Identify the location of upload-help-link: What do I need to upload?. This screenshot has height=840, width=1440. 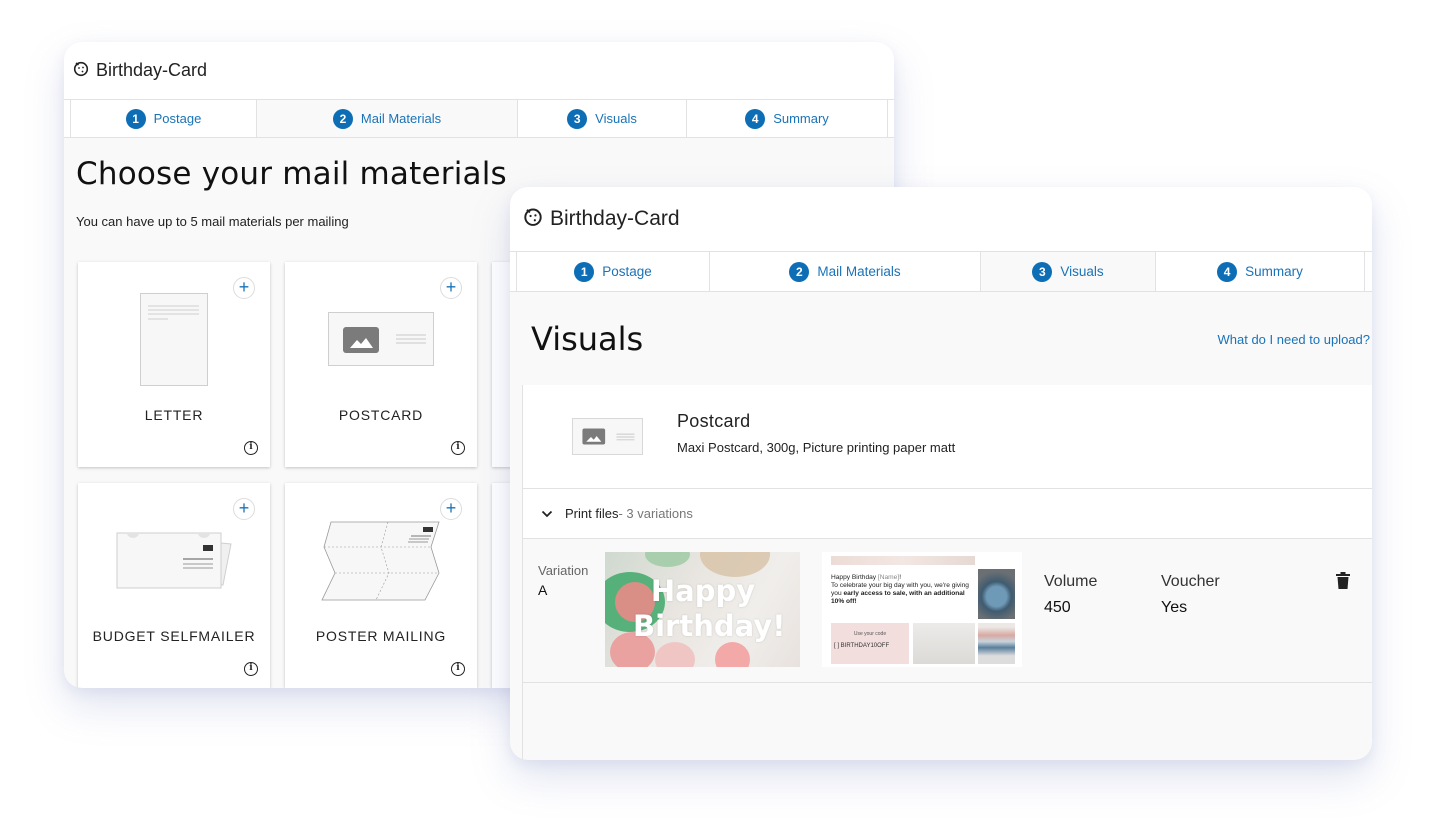
(1293, 339).